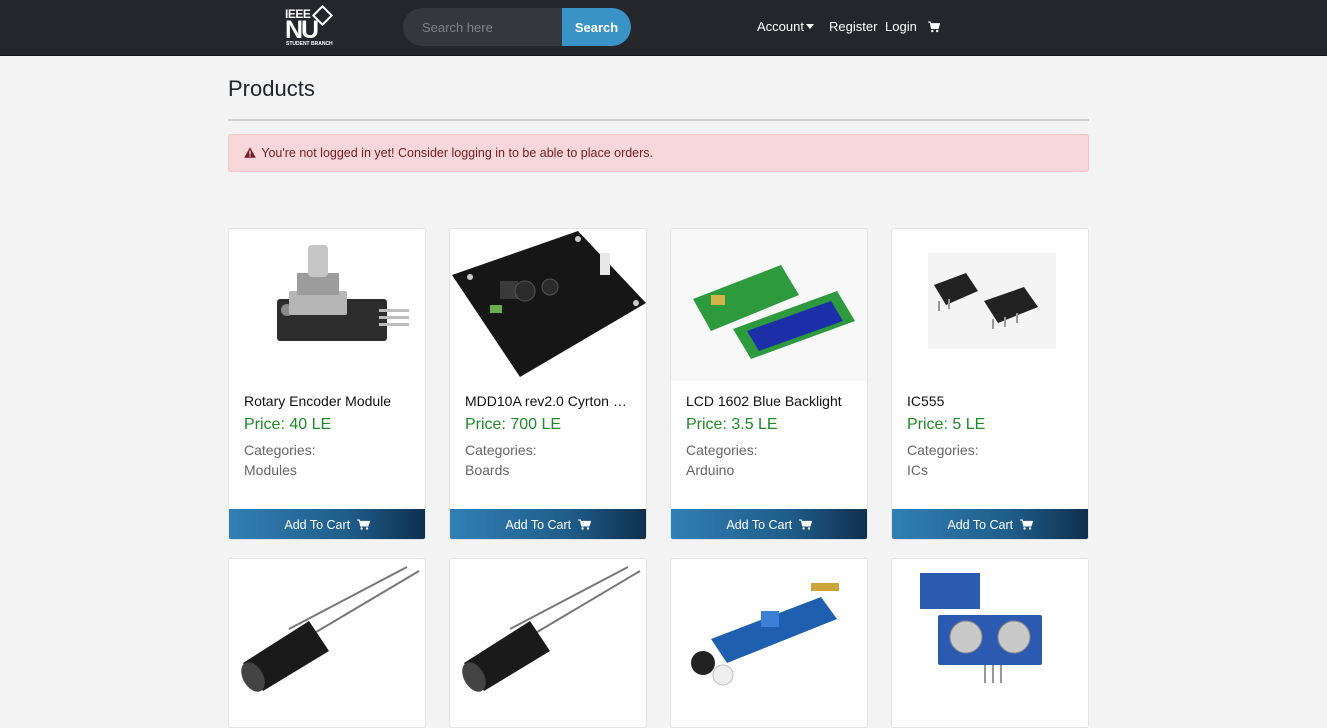 This screenshot has height=728, width=1327. What do you see at coordinates (487, 470) in the screenshot?
I see `product-category: Boards` at bounding box center [487, 470].